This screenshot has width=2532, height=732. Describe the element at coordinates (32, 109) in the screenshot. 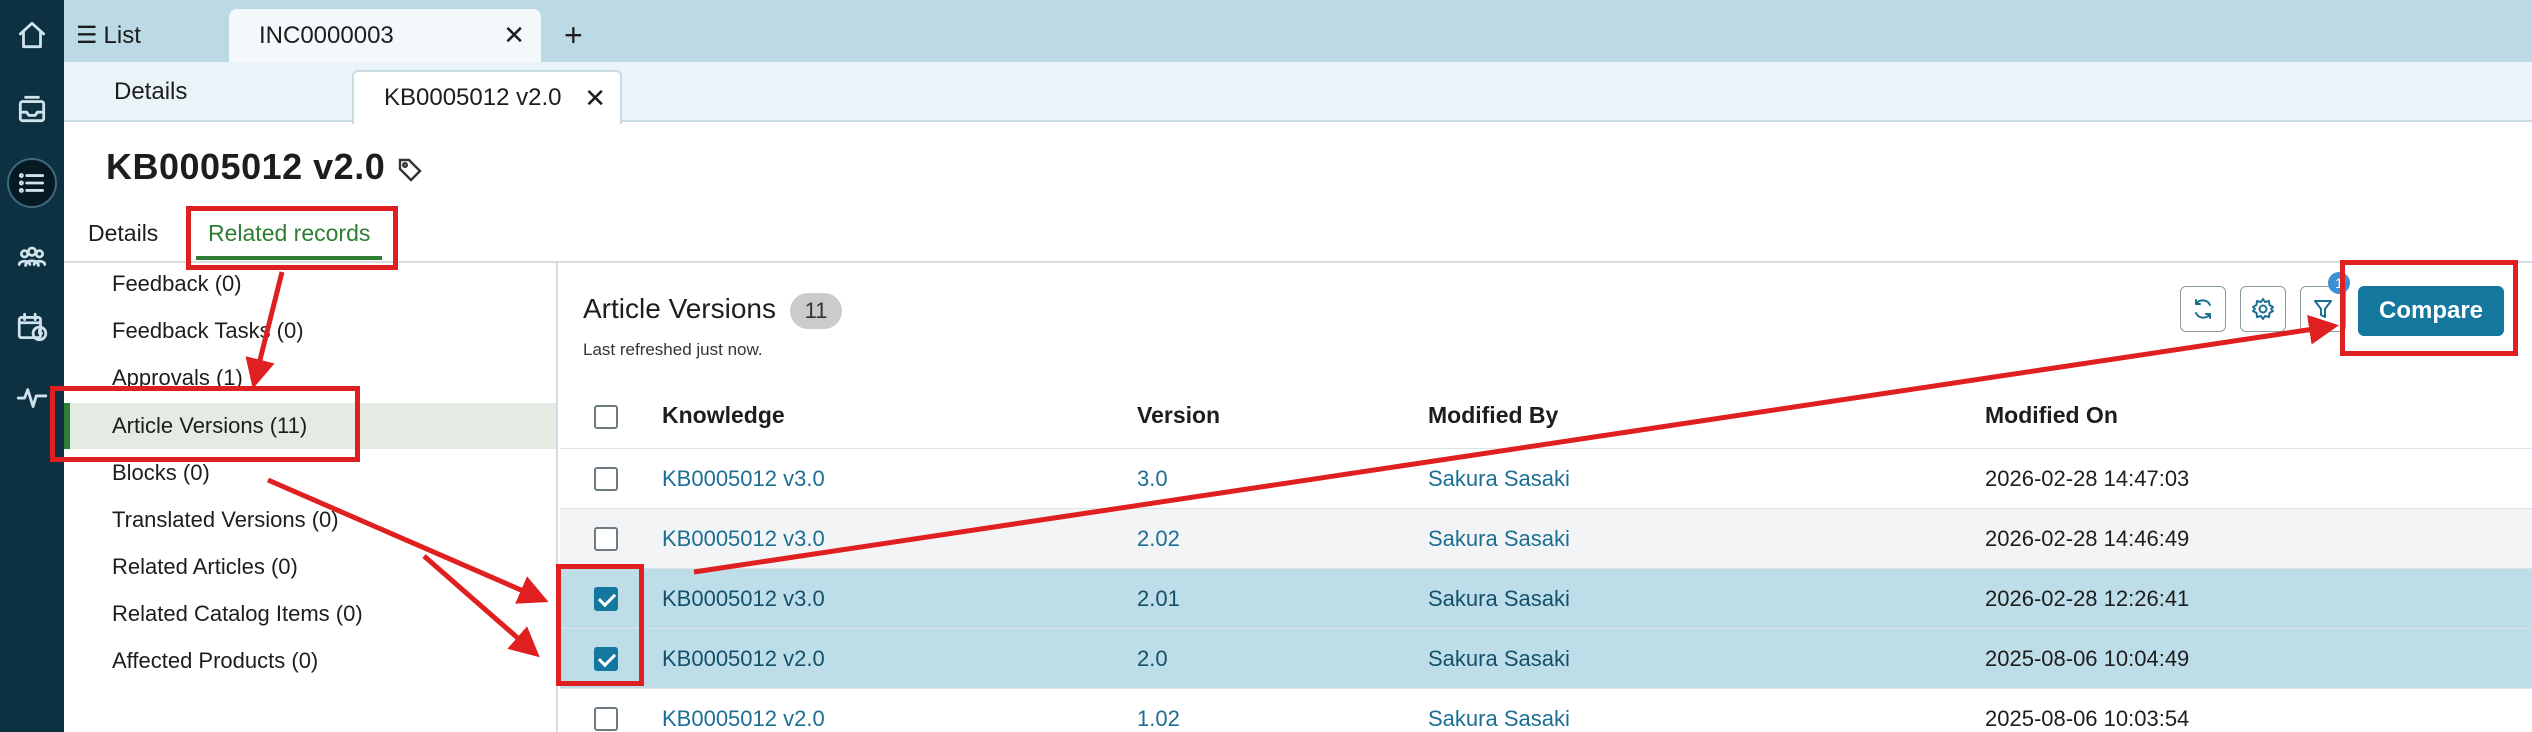

I see `inbox-icon` at that location.